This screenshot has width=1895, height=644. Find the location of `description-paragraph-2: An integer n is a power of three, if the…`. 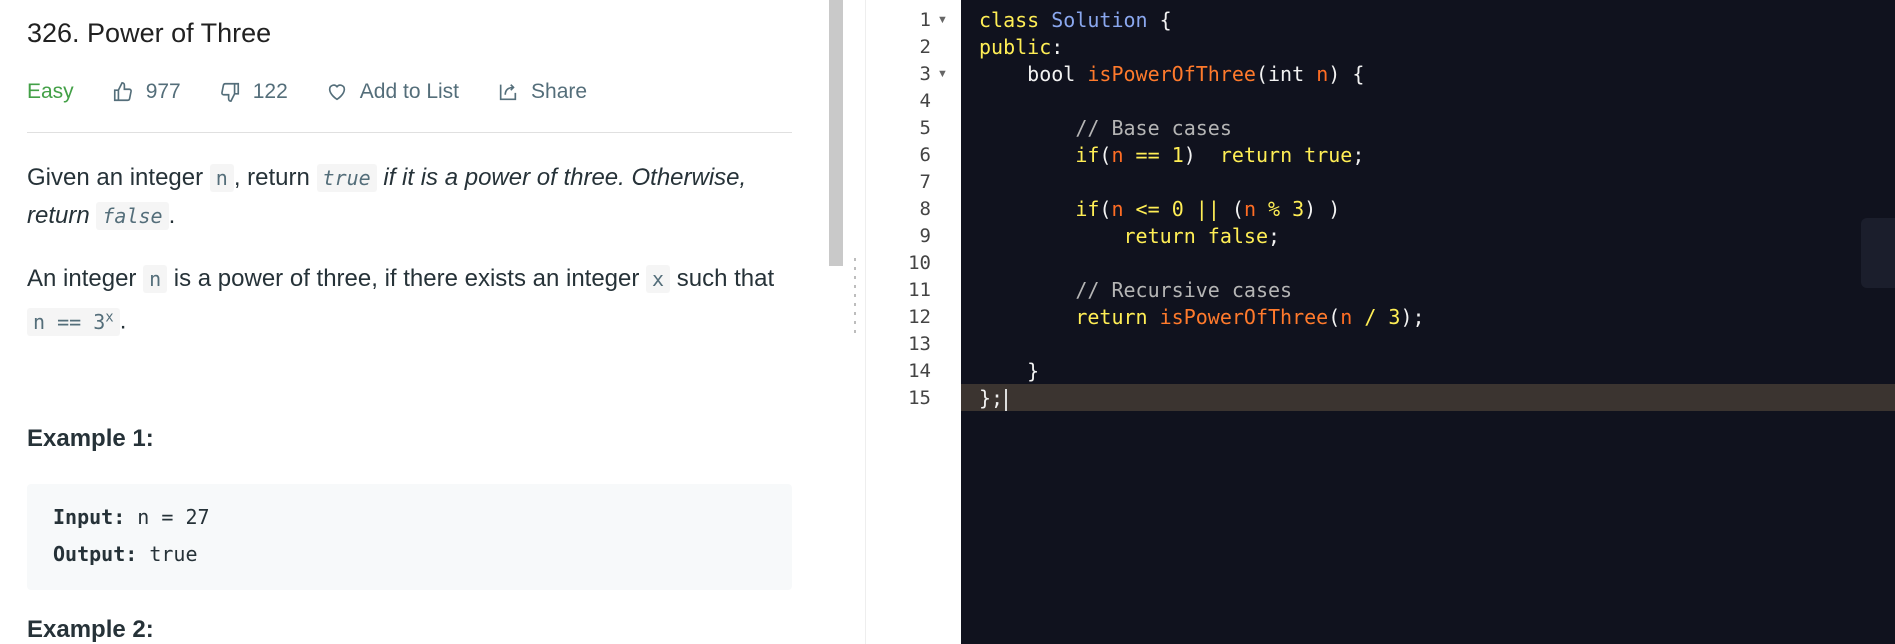

description-paragraph-2: An integer n is a power of three, if the… is located at coordinates (409, 300).